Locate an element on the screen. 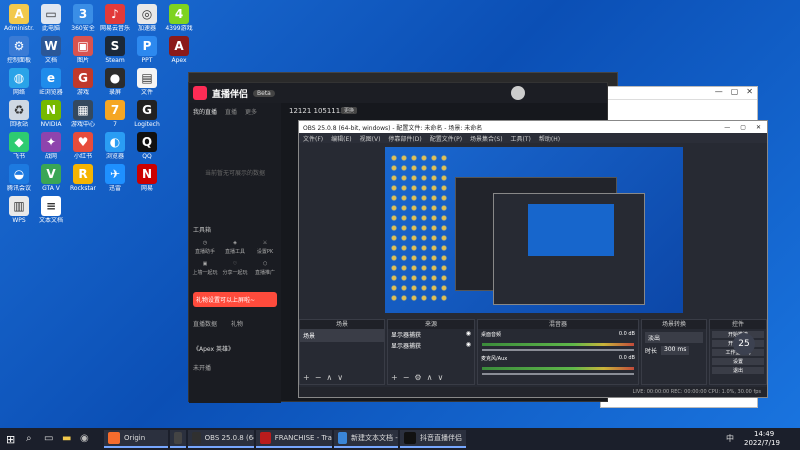  start-icon: ⊞ is located at coordinates (10, 439).